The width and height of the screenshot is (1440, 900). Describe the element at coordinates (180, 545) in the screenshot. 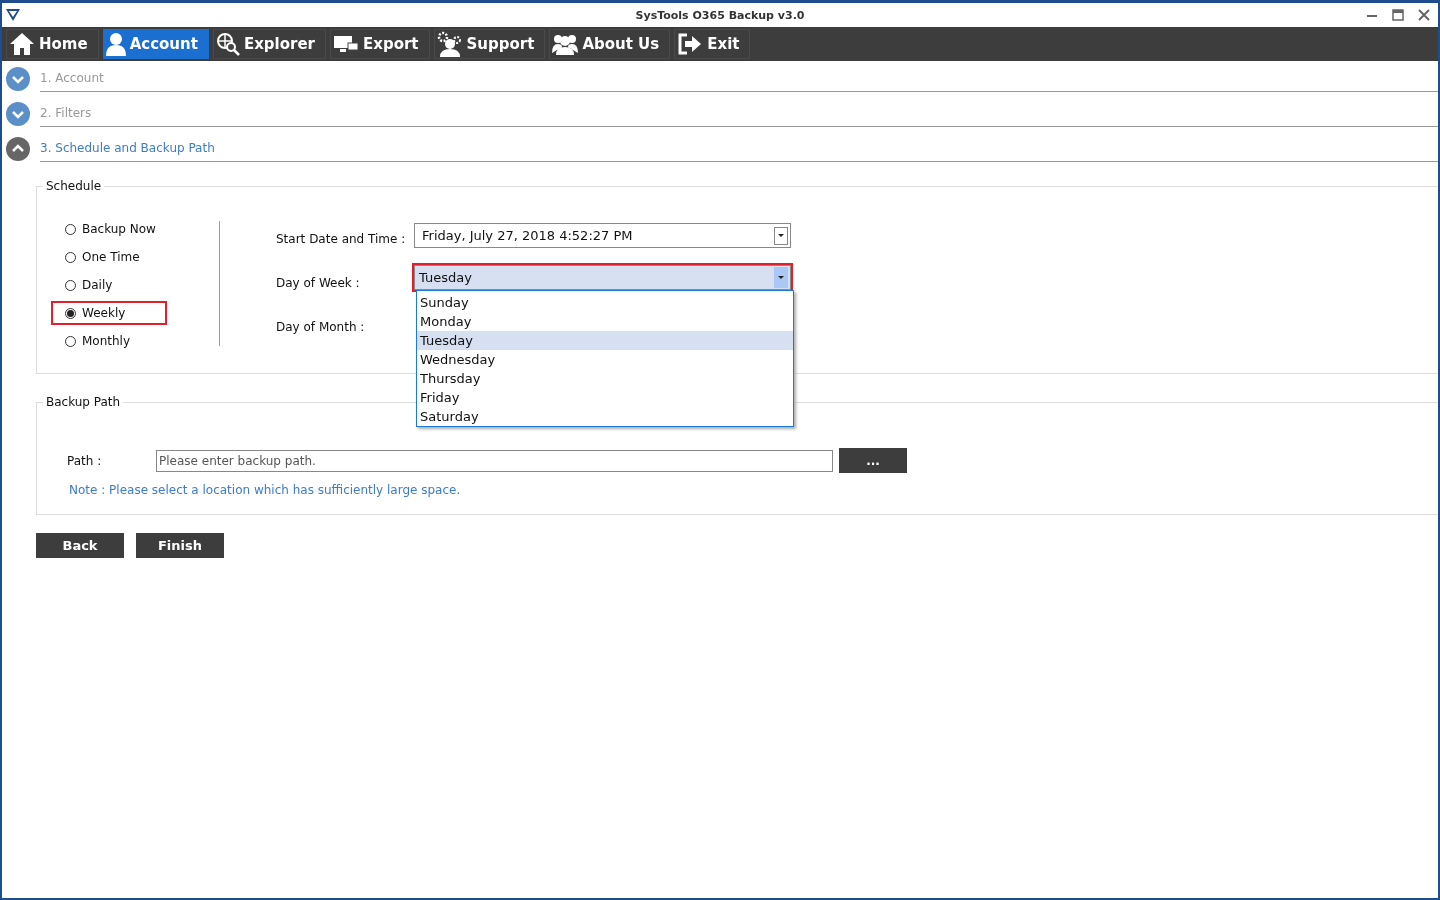

I see `nav-button: Finish` at that location.